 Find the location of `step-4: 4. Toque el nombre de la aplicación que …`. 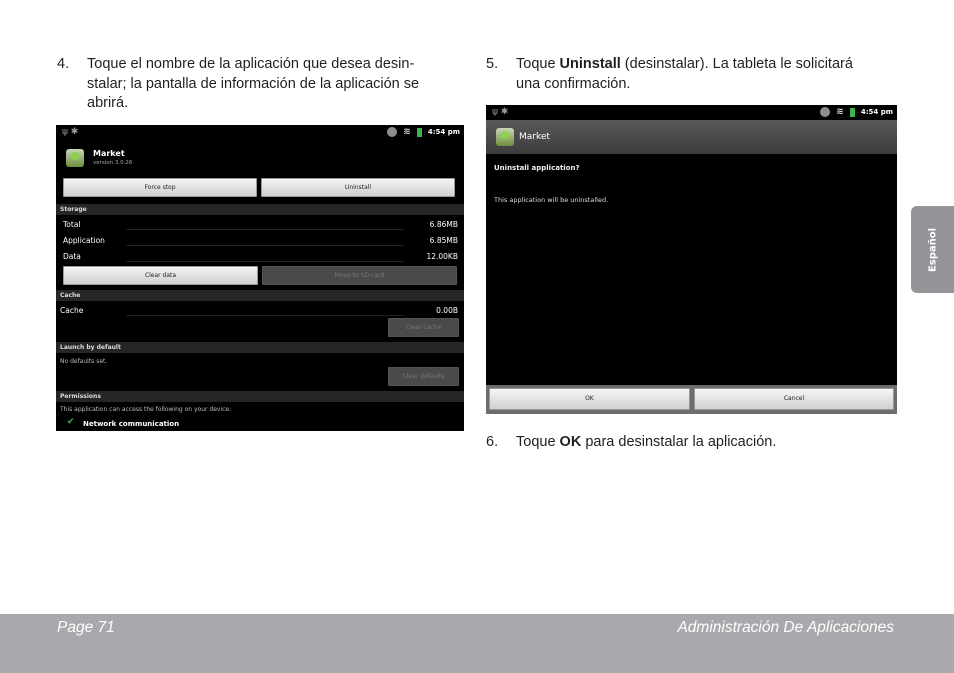

step-4: 4. Toque el nombre de la aplicación que … is located at coordinates (267, 85).